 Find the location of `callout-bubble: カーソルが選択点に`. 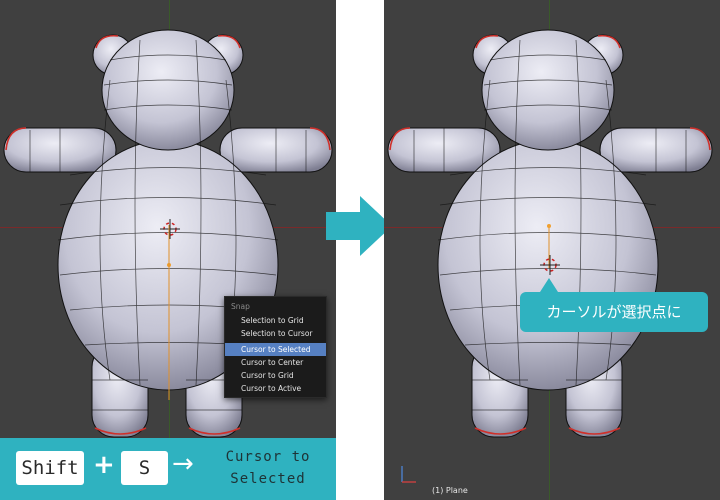

callout-bubble: カーソルが選択点に is located at coordinates (614, 312).